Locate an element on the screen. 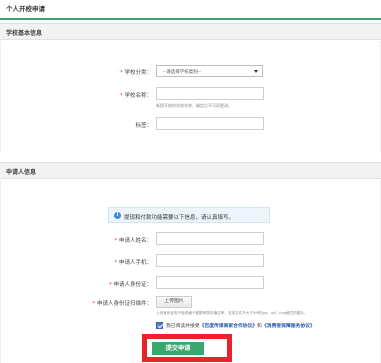 The image size is (381, 363). info-notice: i 提现和付款功能需要以下信息，请认真填写。 is located at coordinates (189, 215).